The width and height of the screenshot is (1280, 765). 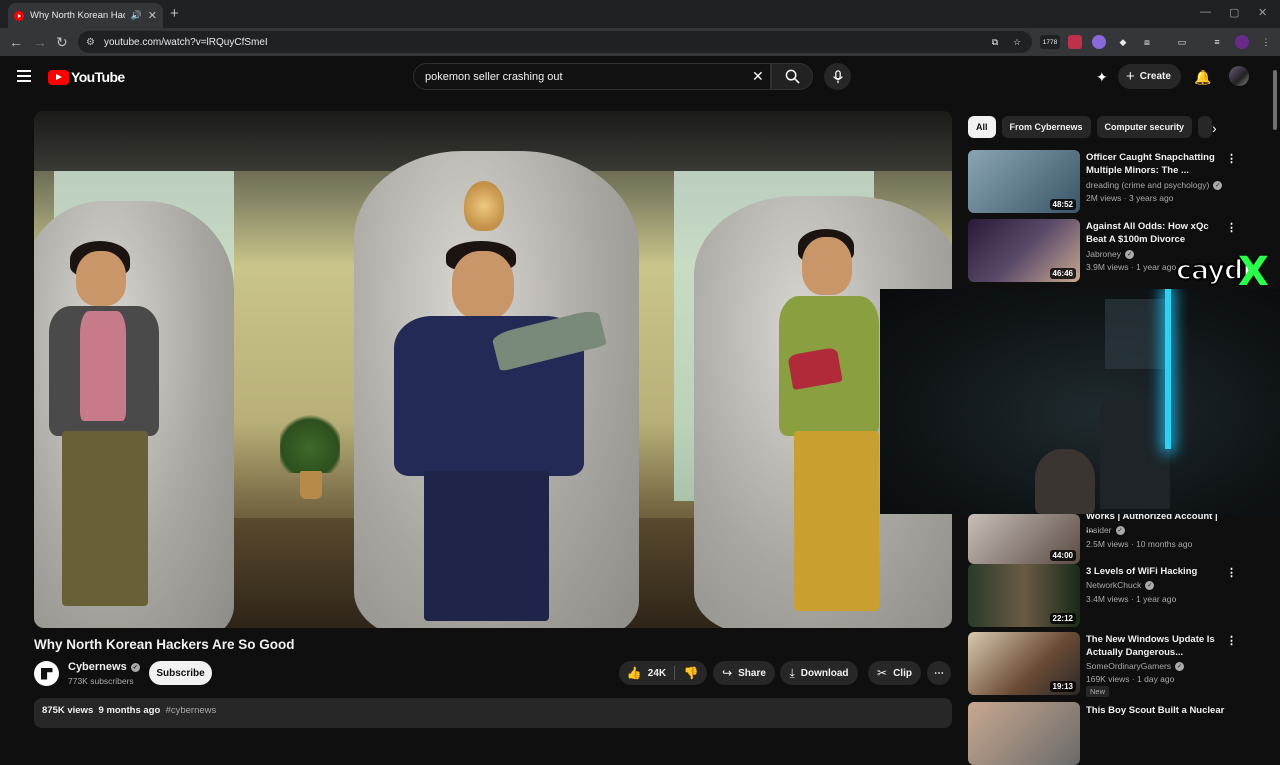 I want to click on rec-channel-row: Jabroney ✓, so click(x=1110, y=254).